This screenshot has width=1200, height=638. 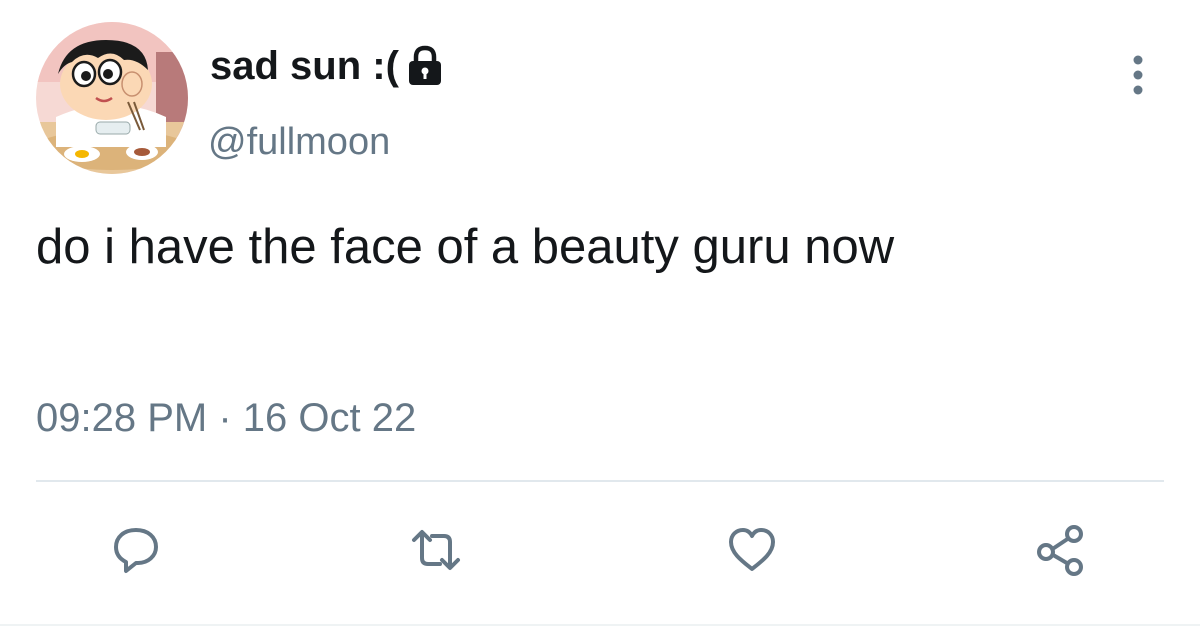 What do you see at coordinates (299, 142) in the screenshot?
I see `user-handle: @fullmoon` at bounding box center [299, 142].